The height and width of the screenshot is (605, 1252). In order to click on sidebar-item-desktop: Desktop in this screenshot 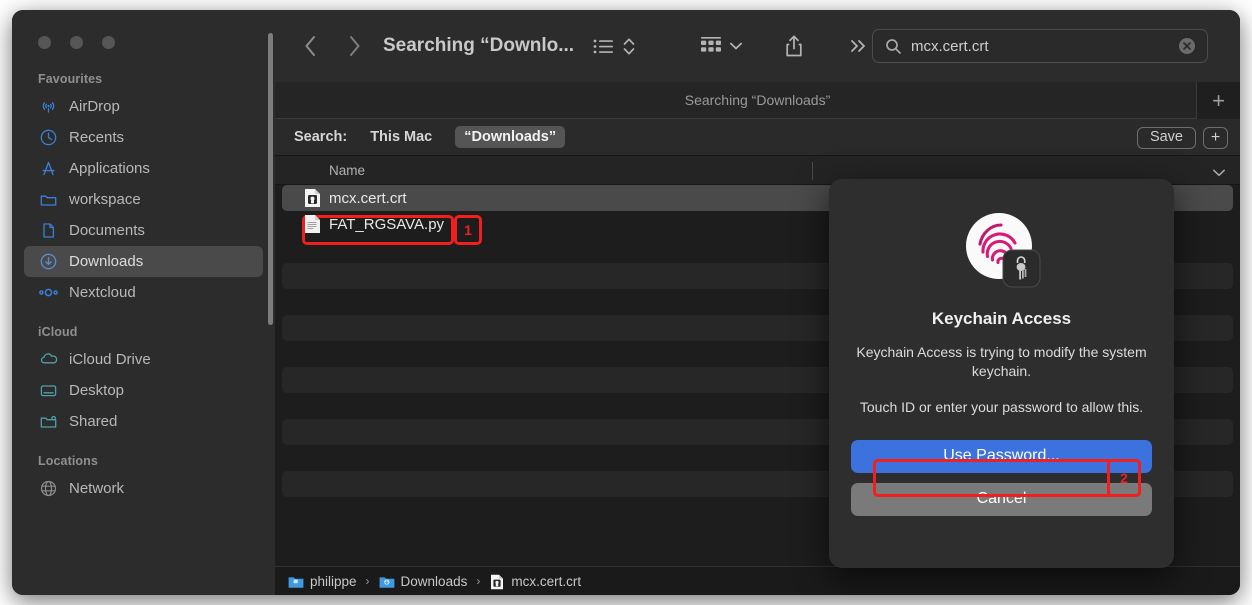, I will do `click(143, 390)`.